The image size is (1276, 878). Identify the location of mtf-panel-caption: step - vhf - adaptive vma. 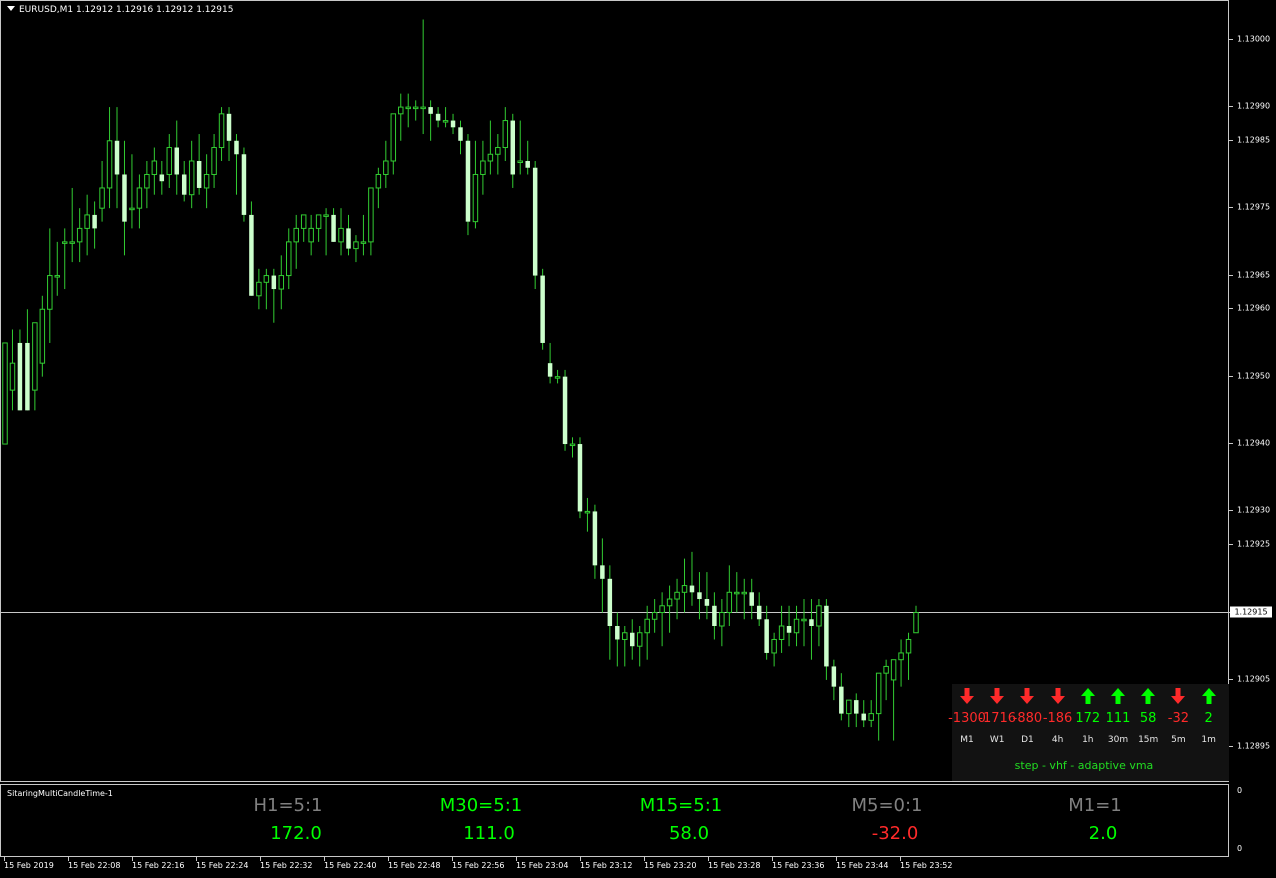
(1084, 765).